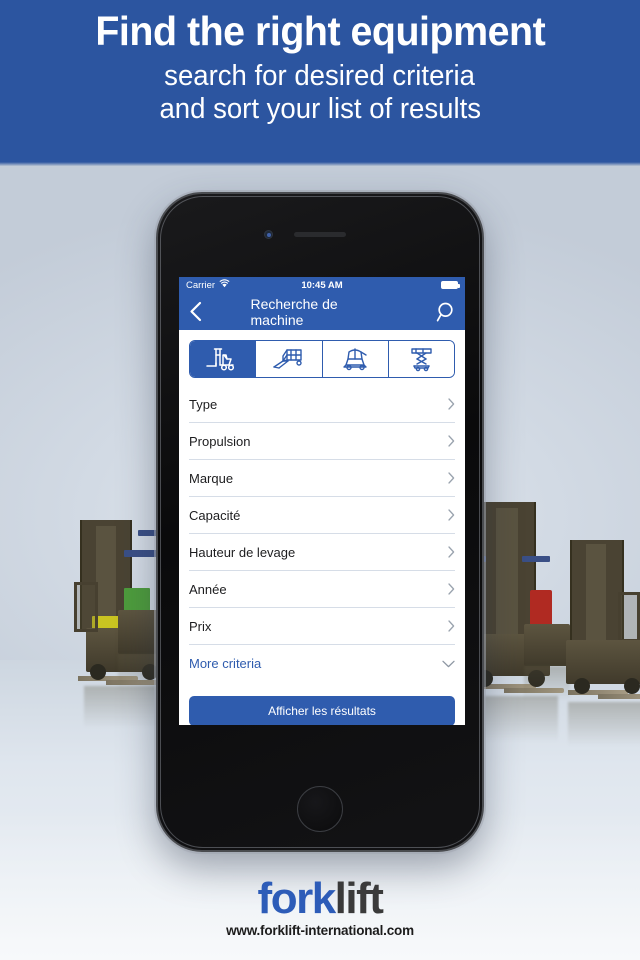 The height and width of the screenshot is (960, 640). What do you see at coordinates (322, 404) in the screenshot?
I see `criteria-row-type: Type` at bounding box center [322, 404].